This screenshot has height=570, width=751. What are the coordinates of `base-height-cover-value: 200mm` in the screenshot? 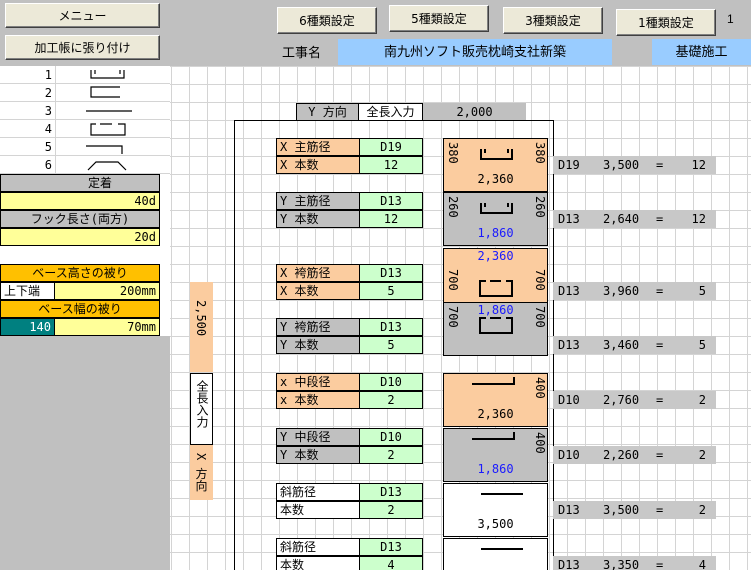 It's located at (107, 291).